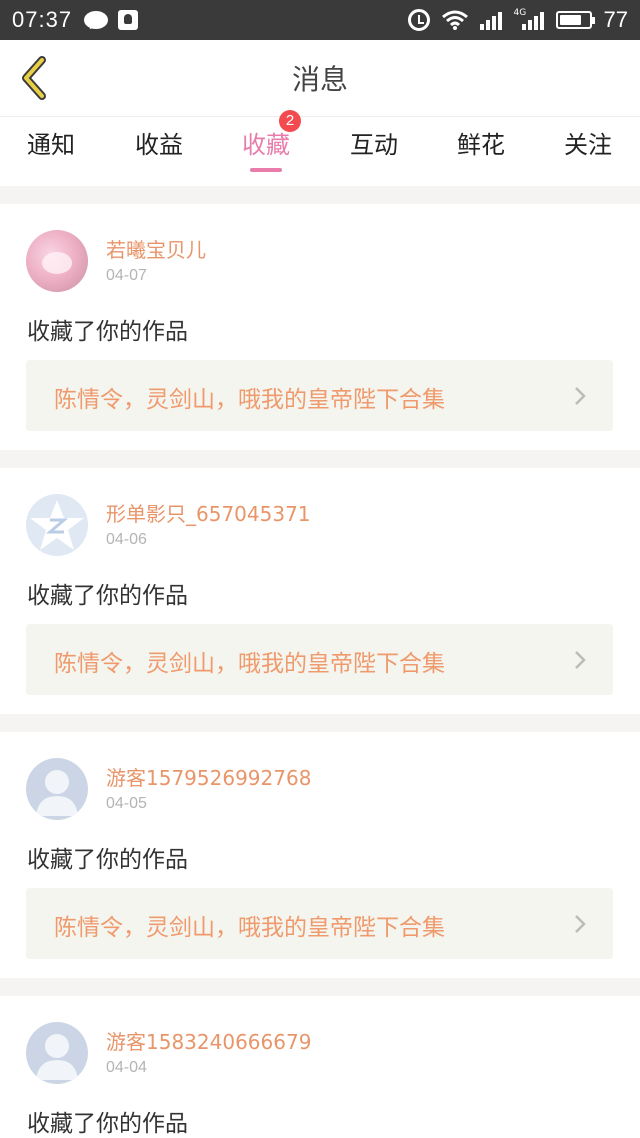  I want to click on chat-bubble-icon, so click(96, 20).